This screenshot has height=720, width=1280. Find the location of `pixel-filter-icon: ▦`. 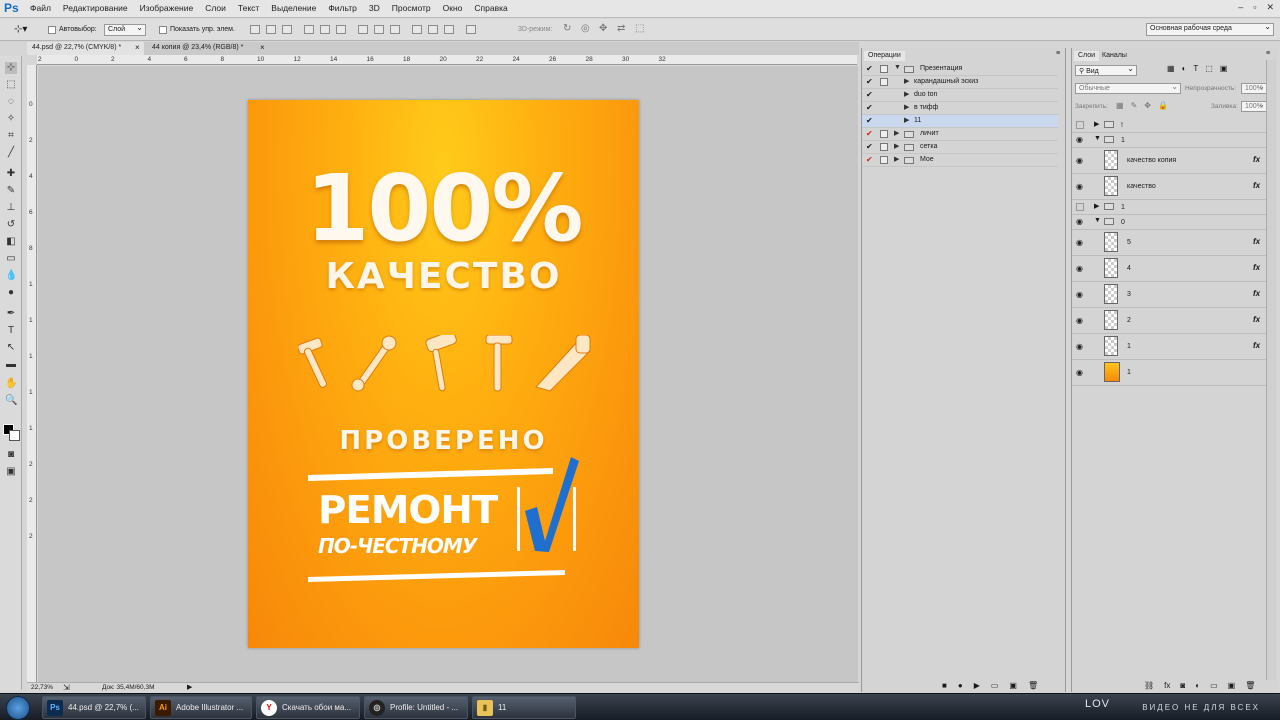

pixel-filter-icon: ▦ is located at coordinates (1171, 68).